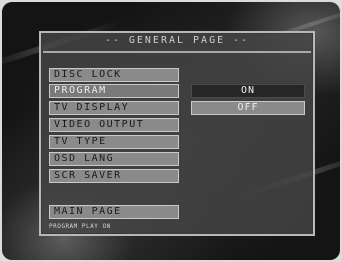 The height and width of the screenshot is (262, 342). I want to click on menu-item-video-output: VIDEO OUTPUT, so click(114, 125).